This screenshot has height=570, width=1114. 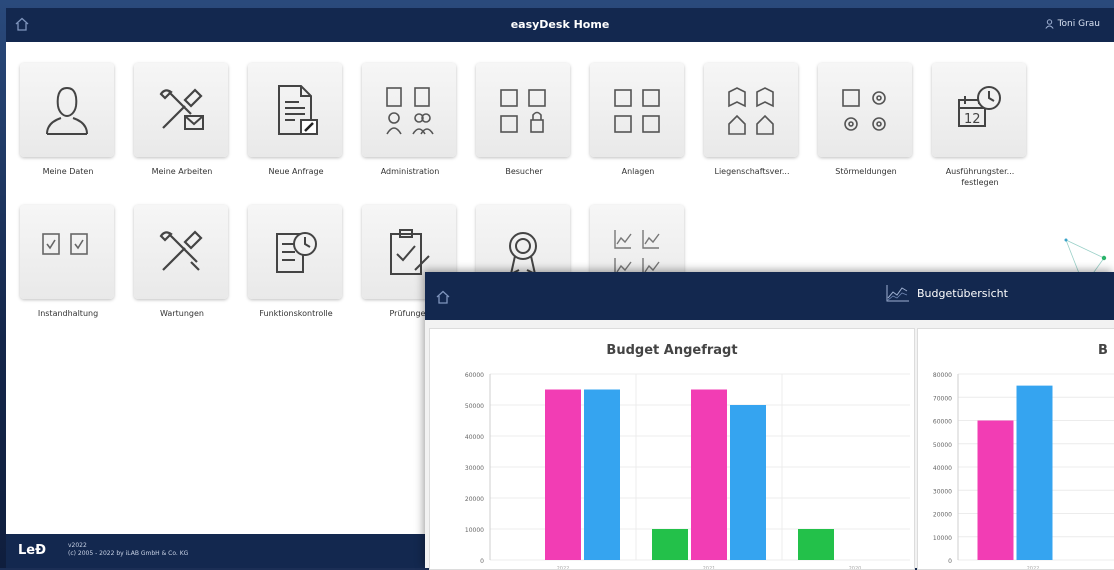 What do you see at coordinates (979, 106) in the screenshot?
I see `calendar-clock-icon: 12` at bounding box center [979, 106].